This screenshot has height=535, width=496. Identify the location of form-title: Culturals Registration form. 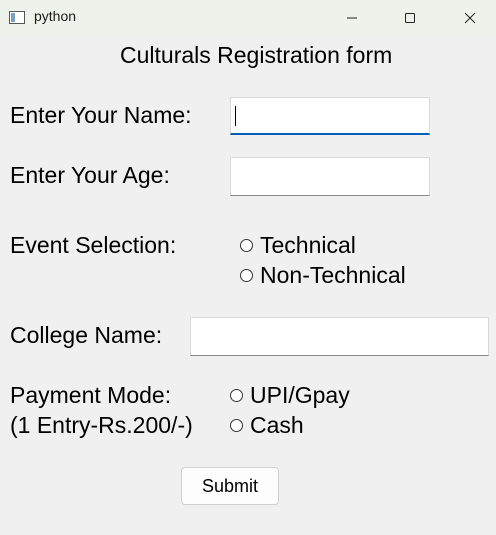
(256, 55).